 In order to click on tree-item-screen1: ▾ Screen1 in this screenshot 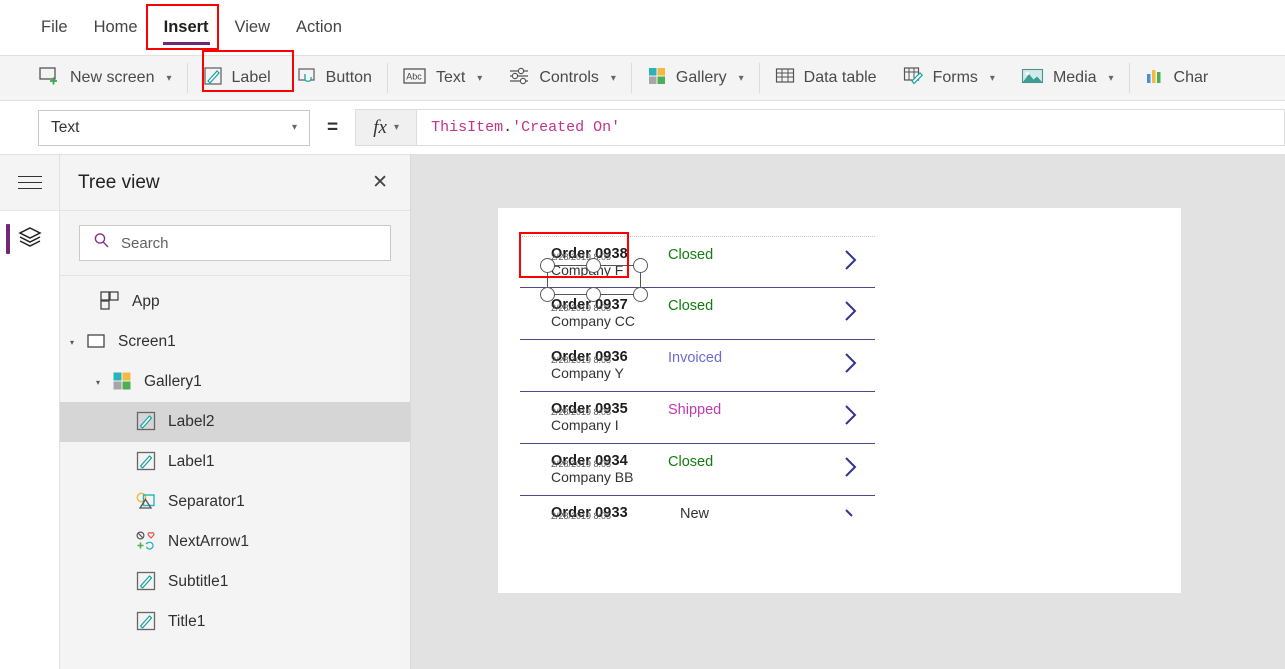, I will do `click(235, 342)`.